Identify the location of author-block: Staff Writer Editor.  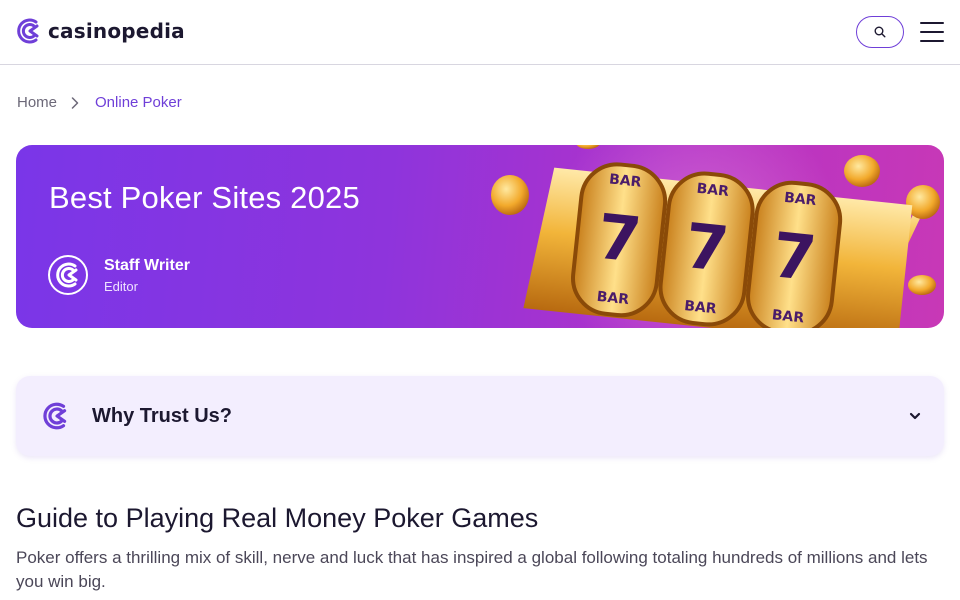
(119, 275).